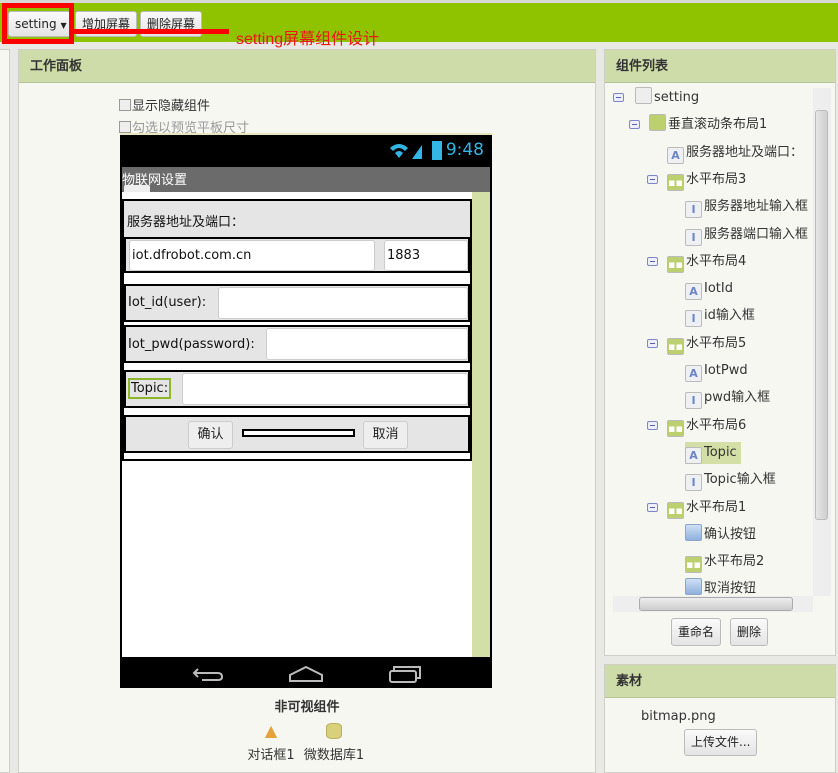 The height and width of the screenshot is (773, 838). What do you see at coordinates (334, 743) in the screenshot?
I see `nonvisible-tinydb: 微数据库1` at bounding box center [334, 743].